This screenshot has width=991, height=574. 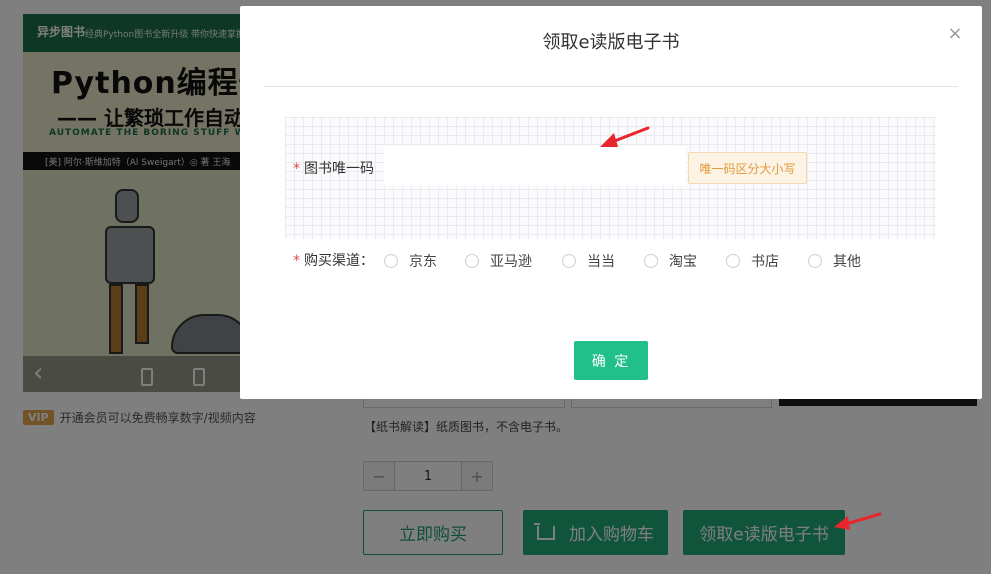 What do you see at coordinates (339, 169) in the screenshot?
I see `isbn-label-text: 图书唯一码` at bounding box center [339, 169].